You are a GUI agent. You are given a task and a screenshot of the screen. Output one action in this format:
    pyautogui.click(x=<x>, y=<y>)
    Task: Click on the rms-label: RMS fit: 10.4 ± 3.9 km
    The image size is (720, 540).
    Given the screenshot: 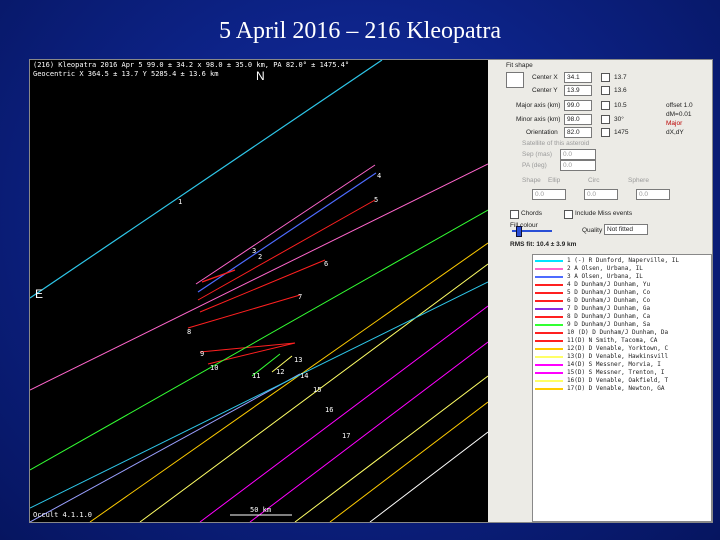 What is the action you would take?
    pyautogui.click(x=543, y=244)
    